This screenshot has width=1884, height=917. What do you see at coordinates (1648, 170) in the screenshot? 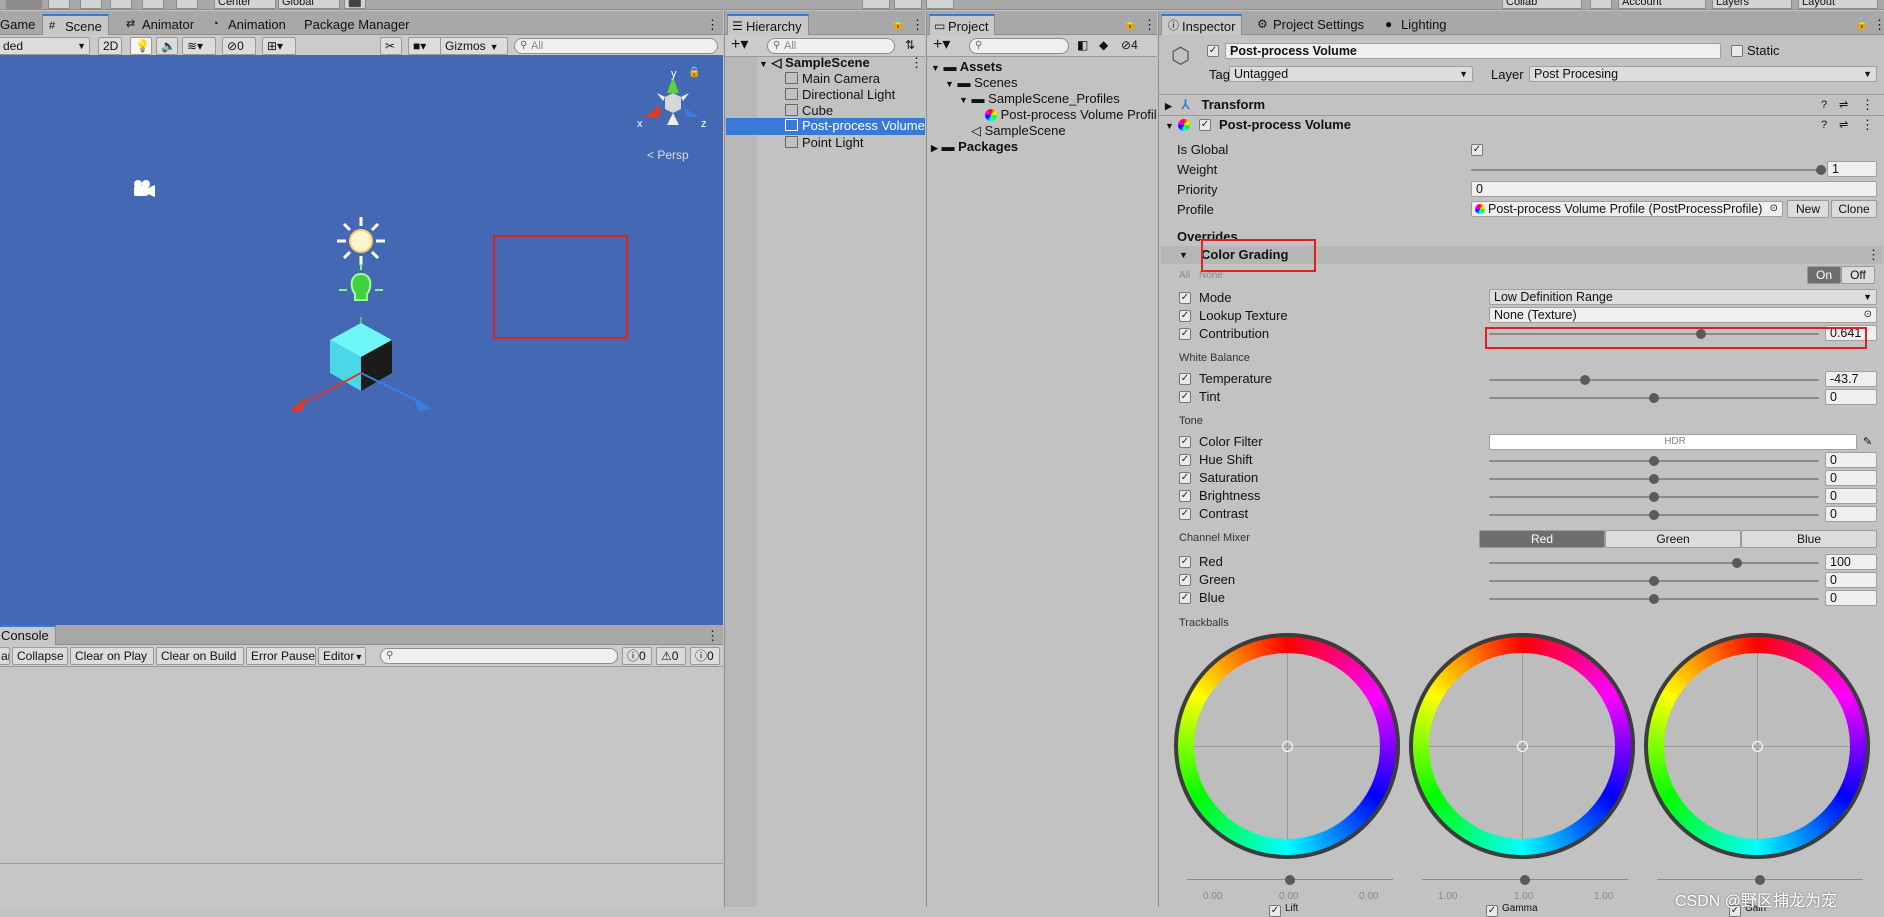
I see `weight-slider` at bounding box center [1648, 170].